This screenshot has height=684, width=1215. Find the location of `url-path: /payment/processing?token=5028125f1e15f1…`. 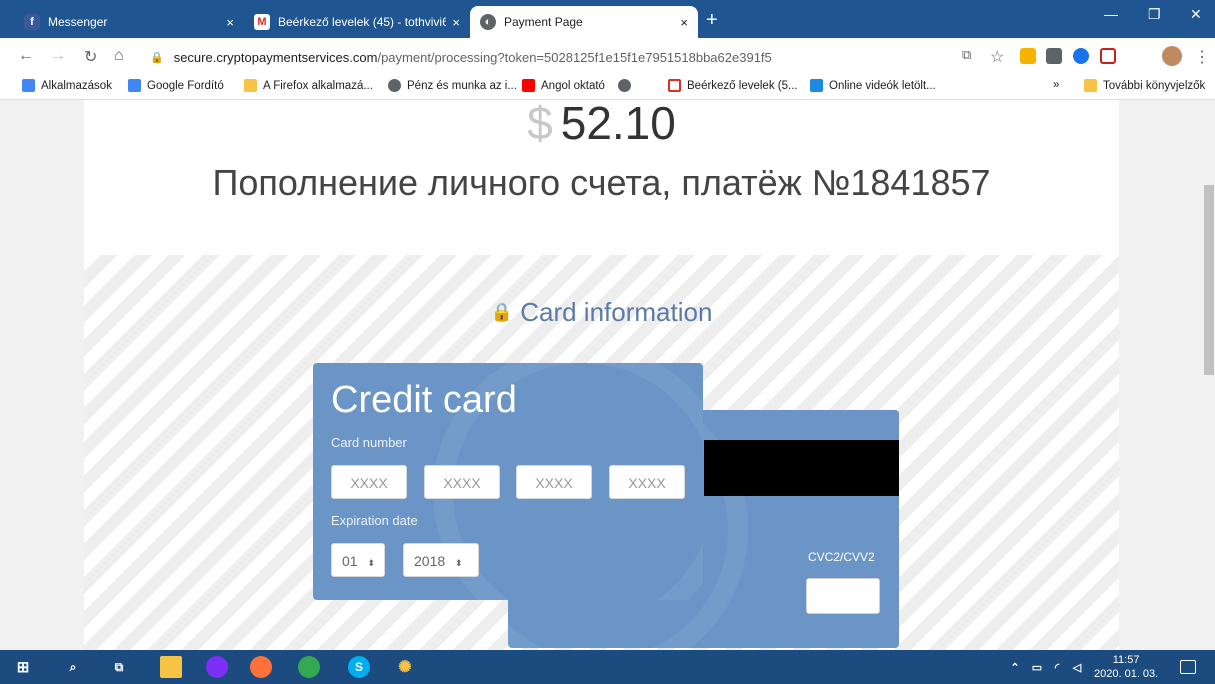

url-path: /payment/processing?token=5028125f1e15f1… is located at coordinates (574, 57).